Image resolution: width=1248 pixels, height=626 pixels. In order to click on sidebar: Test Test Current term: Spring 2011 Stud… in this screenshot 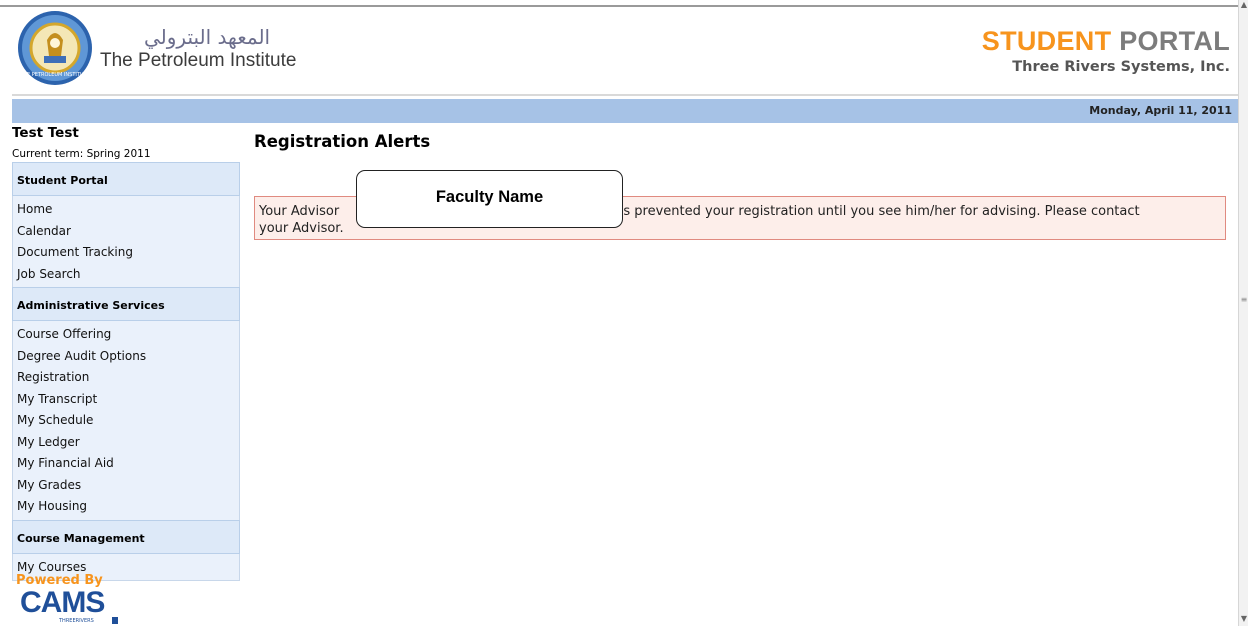, I will do `click(126, 352)`.